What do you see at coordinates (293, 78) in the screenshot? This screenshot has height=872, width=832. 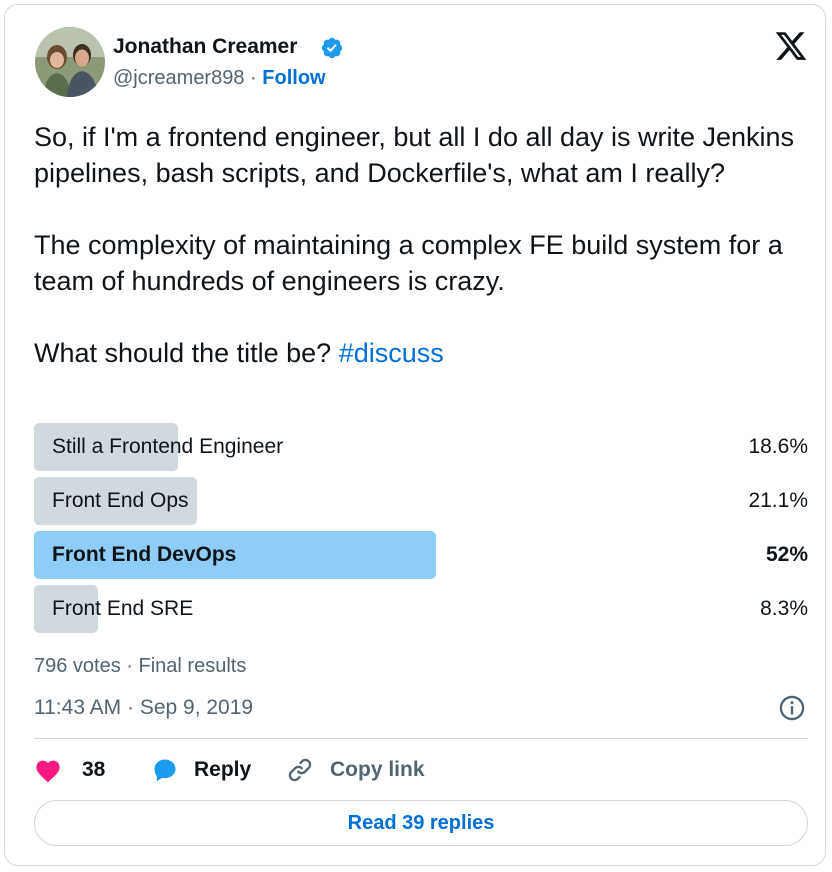 I see `follow-link: Follow` at bounding box center [293, 78].